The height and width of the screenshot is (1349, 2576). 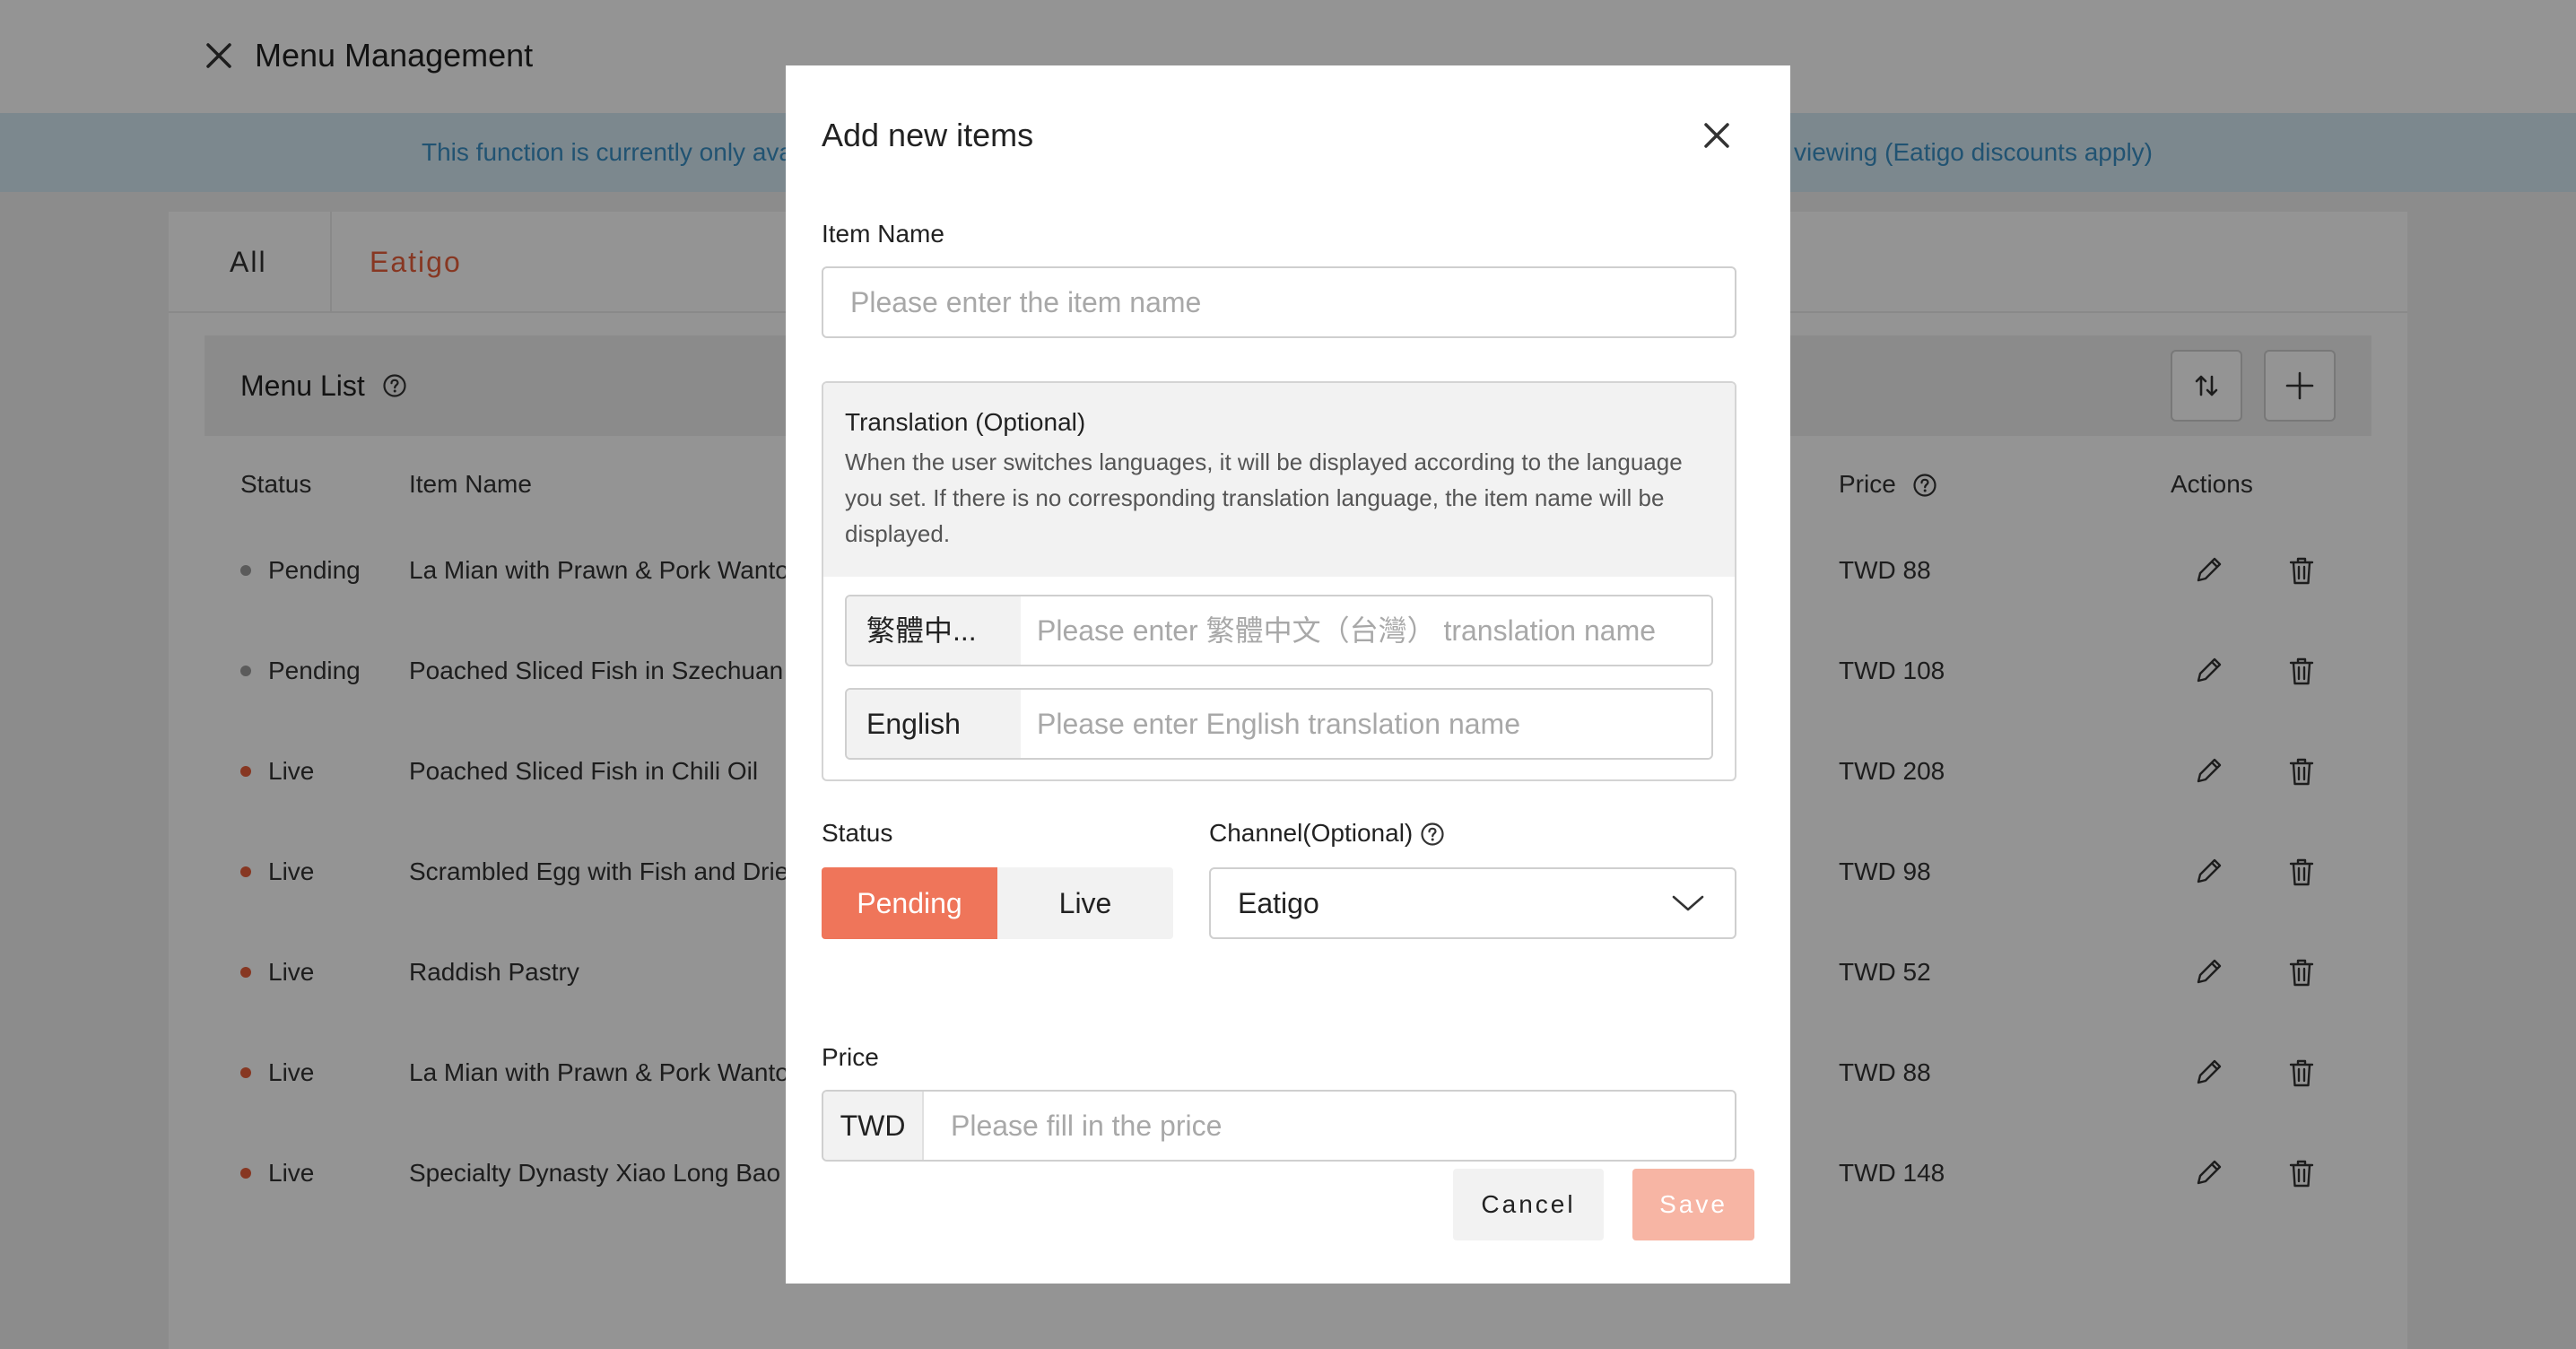 I want to click on item-name-label: Item Name, so click(x=883, y=234).